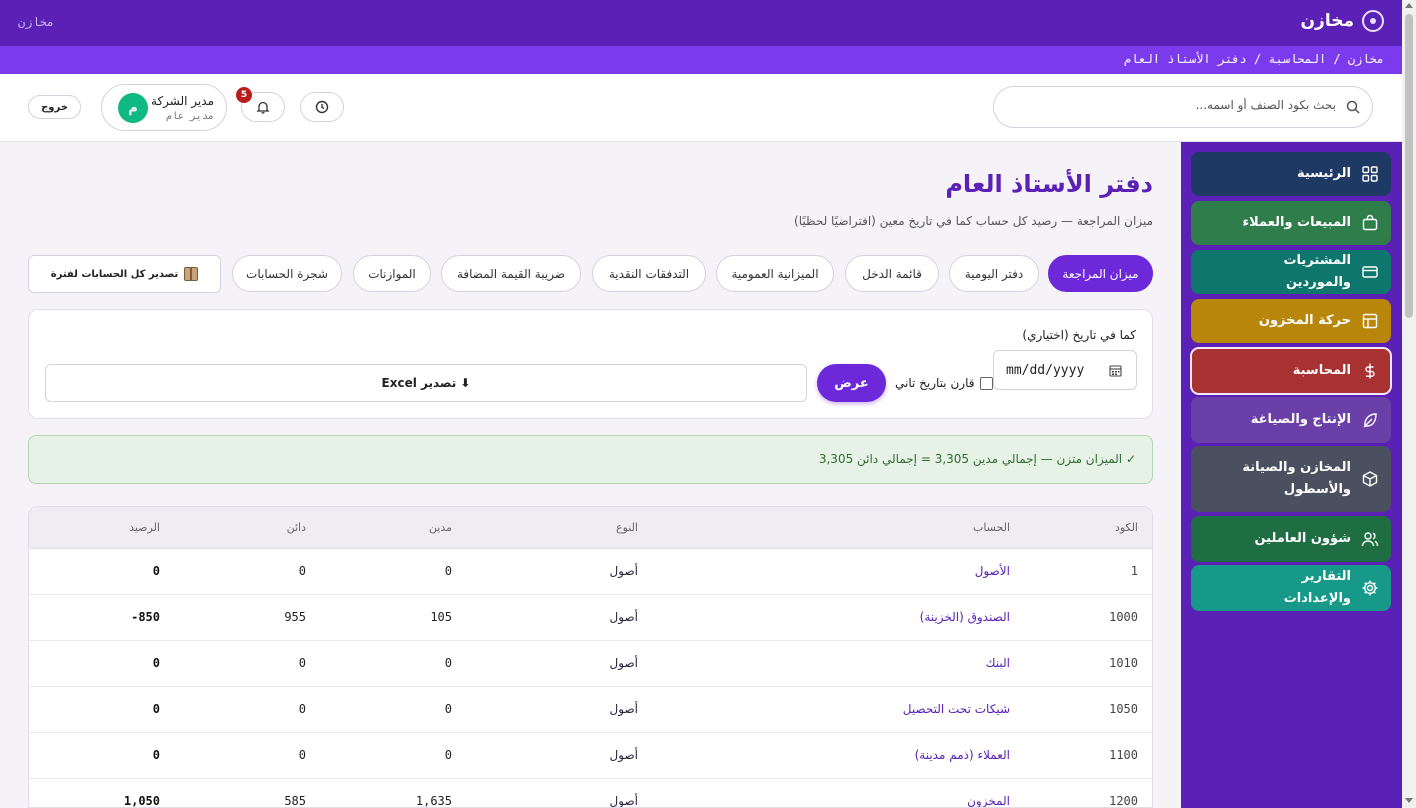 This screenshot has width=1416, height=808. What do you see at coordinates (54, 107) in the screenshot?
I see `logout-button: خروج` at bounding box center [54, 107].